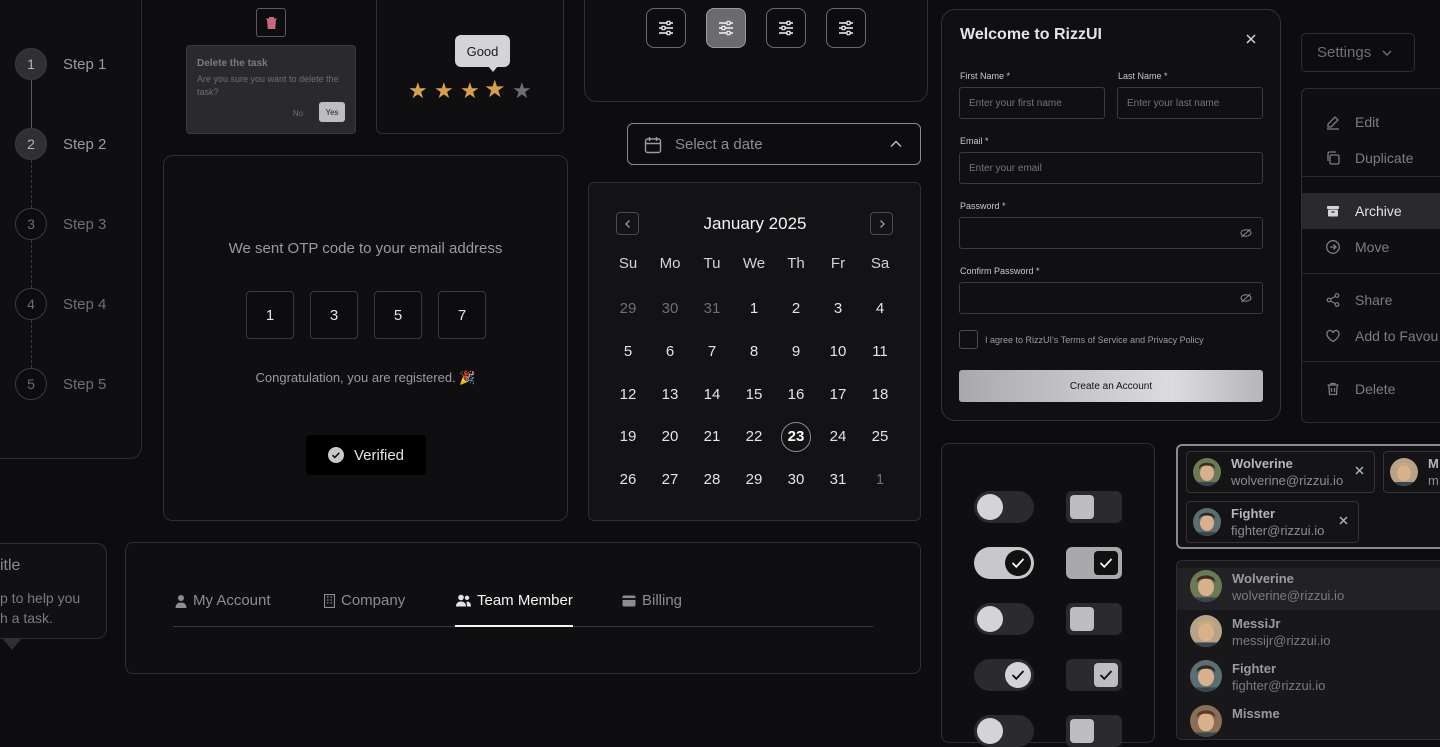  What do you see at coordinates (1111, 168) in the screenshot?
I see `email-input: Enter your email` at bounding box center [1111, 168].